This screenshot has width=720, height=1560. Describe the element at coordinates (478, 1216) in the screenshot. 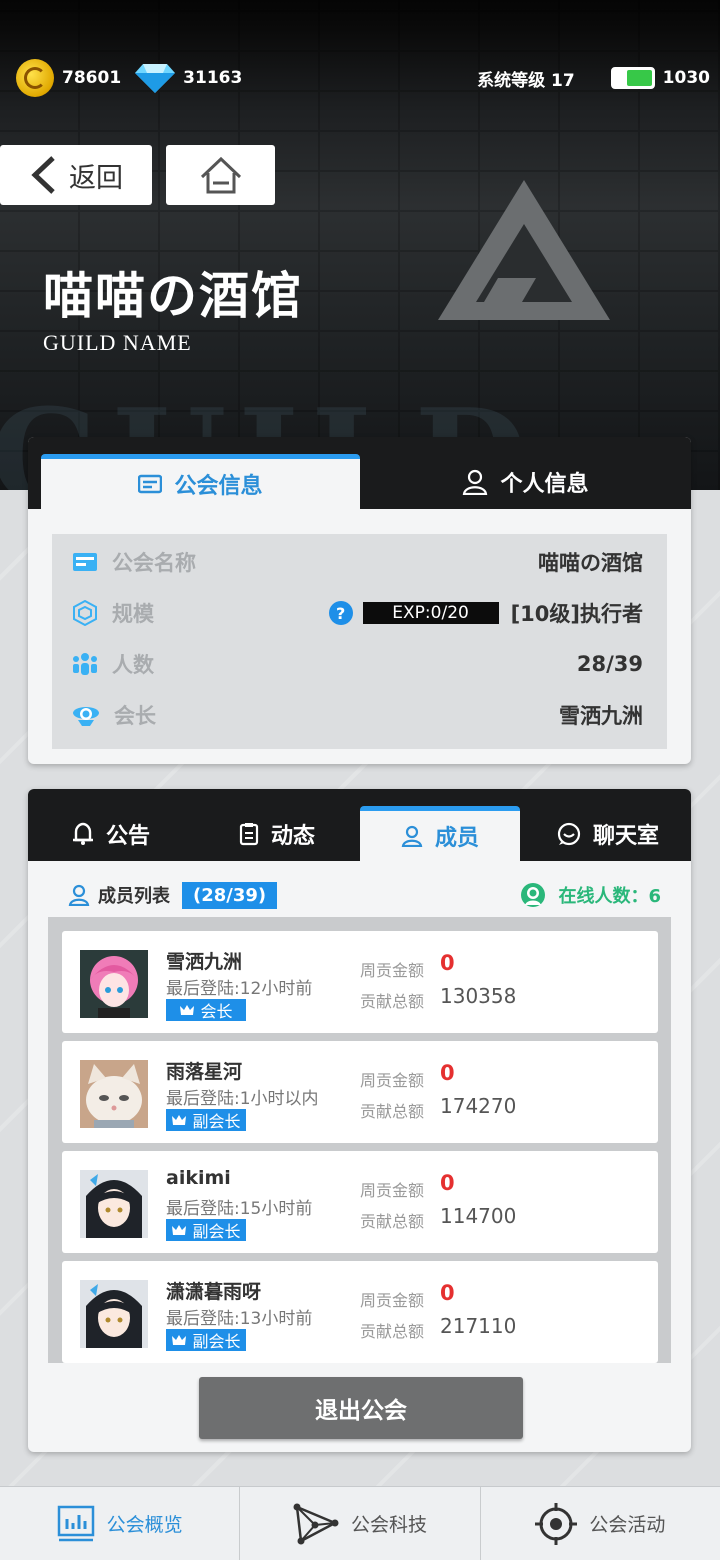

I see `total-contribution-value: 114700` at that location.